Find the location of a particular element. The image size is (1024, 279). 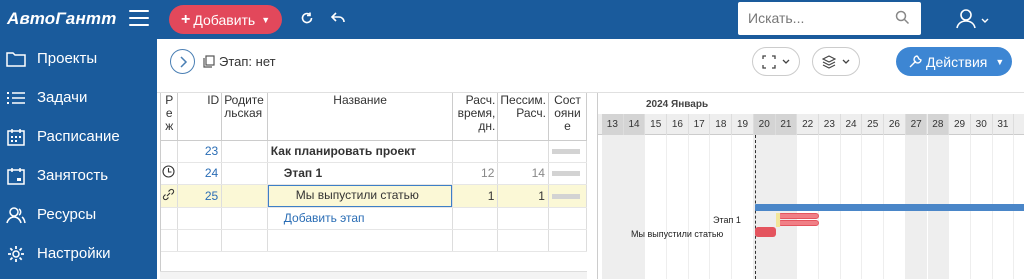

sidebar-item-label: Расписание is located at coordinates (78, 136).